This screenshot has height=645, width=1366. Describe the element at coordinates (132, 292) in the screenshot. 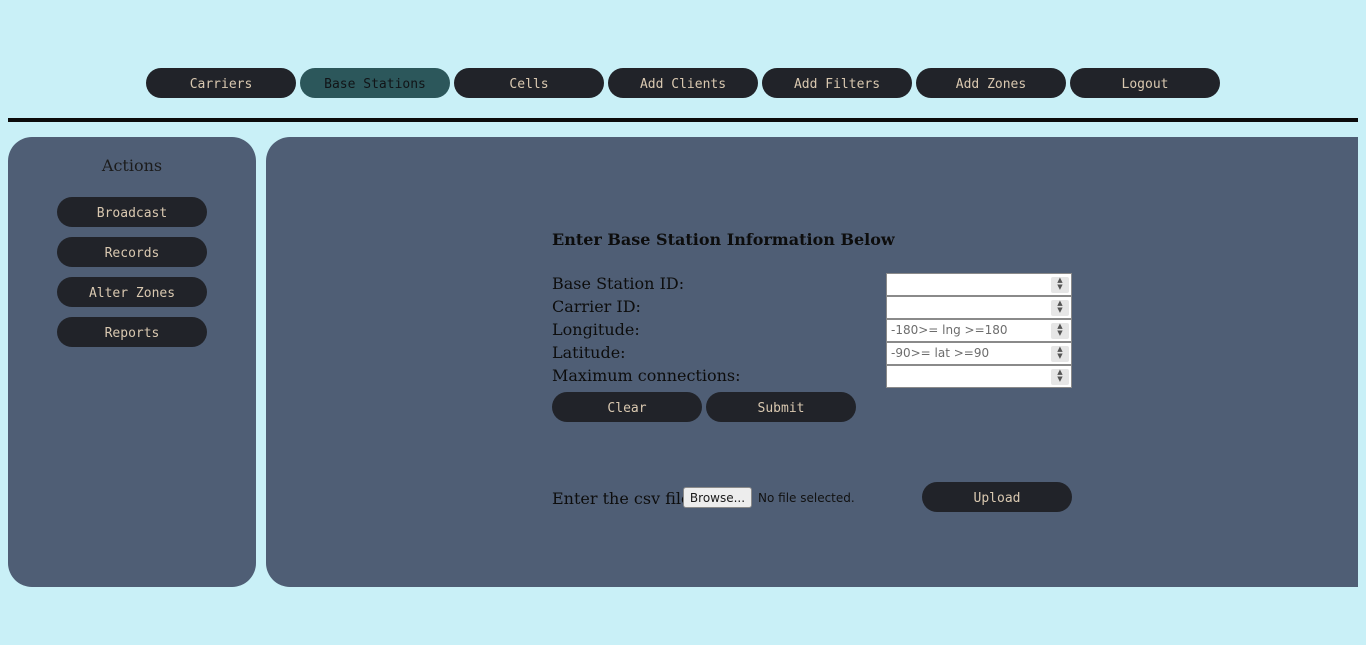

I see `alter-zones-button: Alter Zones` at that location.